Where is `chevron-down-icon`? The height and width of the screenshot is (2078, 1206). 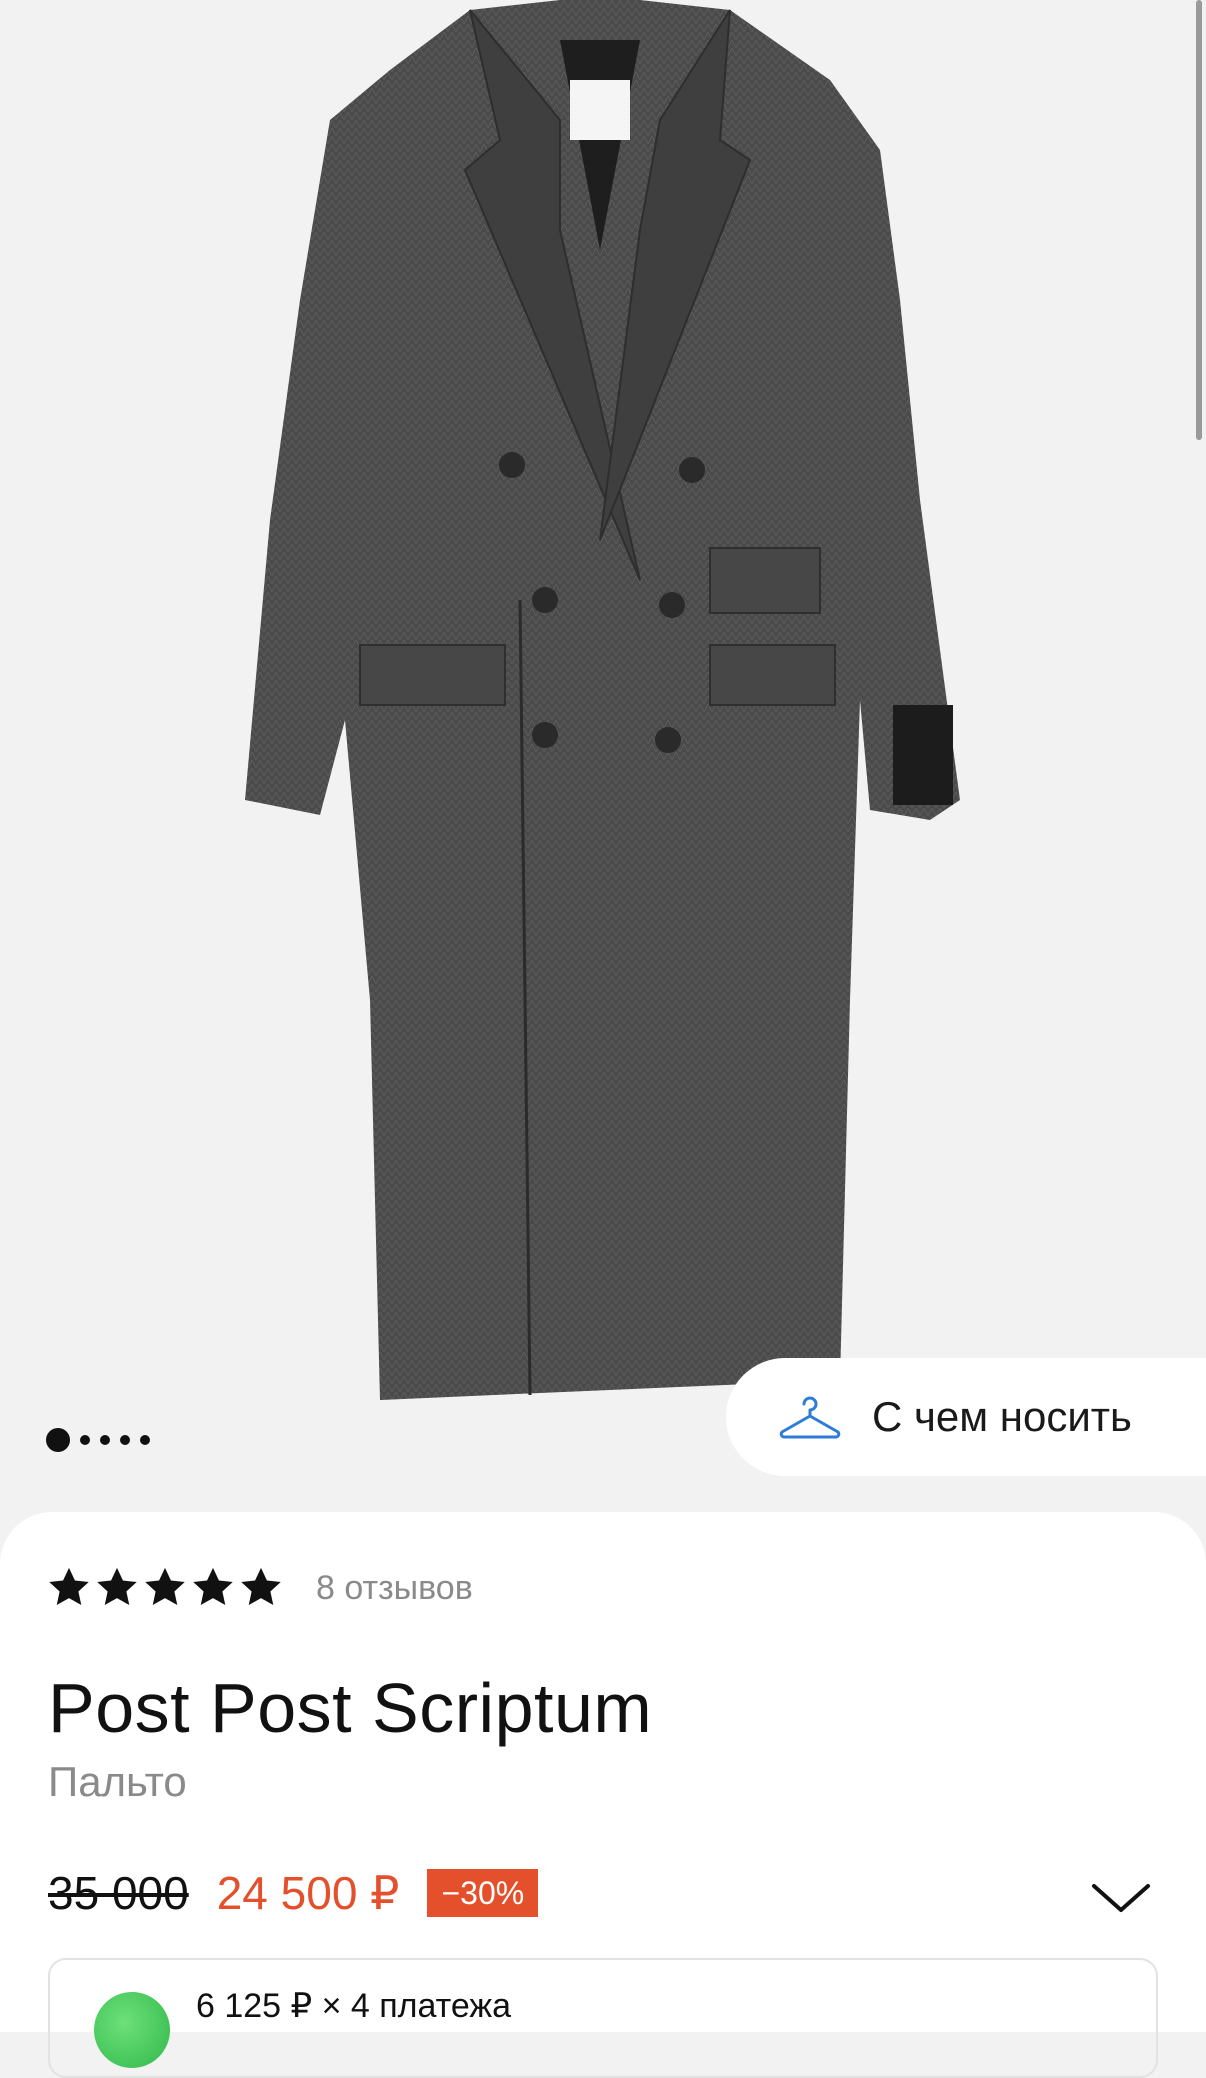 chevron-down-icon is located at coordinates (1121, 1898).